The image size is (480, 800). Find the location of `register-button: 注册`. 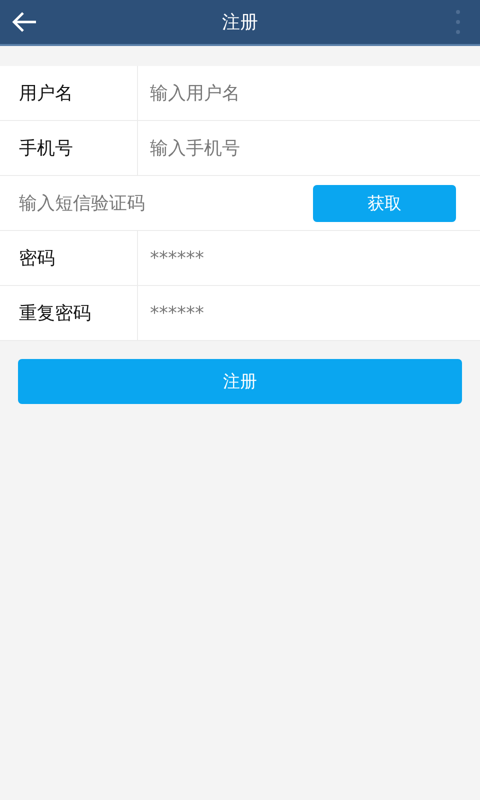

register-button: 注册 is located at coordinates (240, 381).